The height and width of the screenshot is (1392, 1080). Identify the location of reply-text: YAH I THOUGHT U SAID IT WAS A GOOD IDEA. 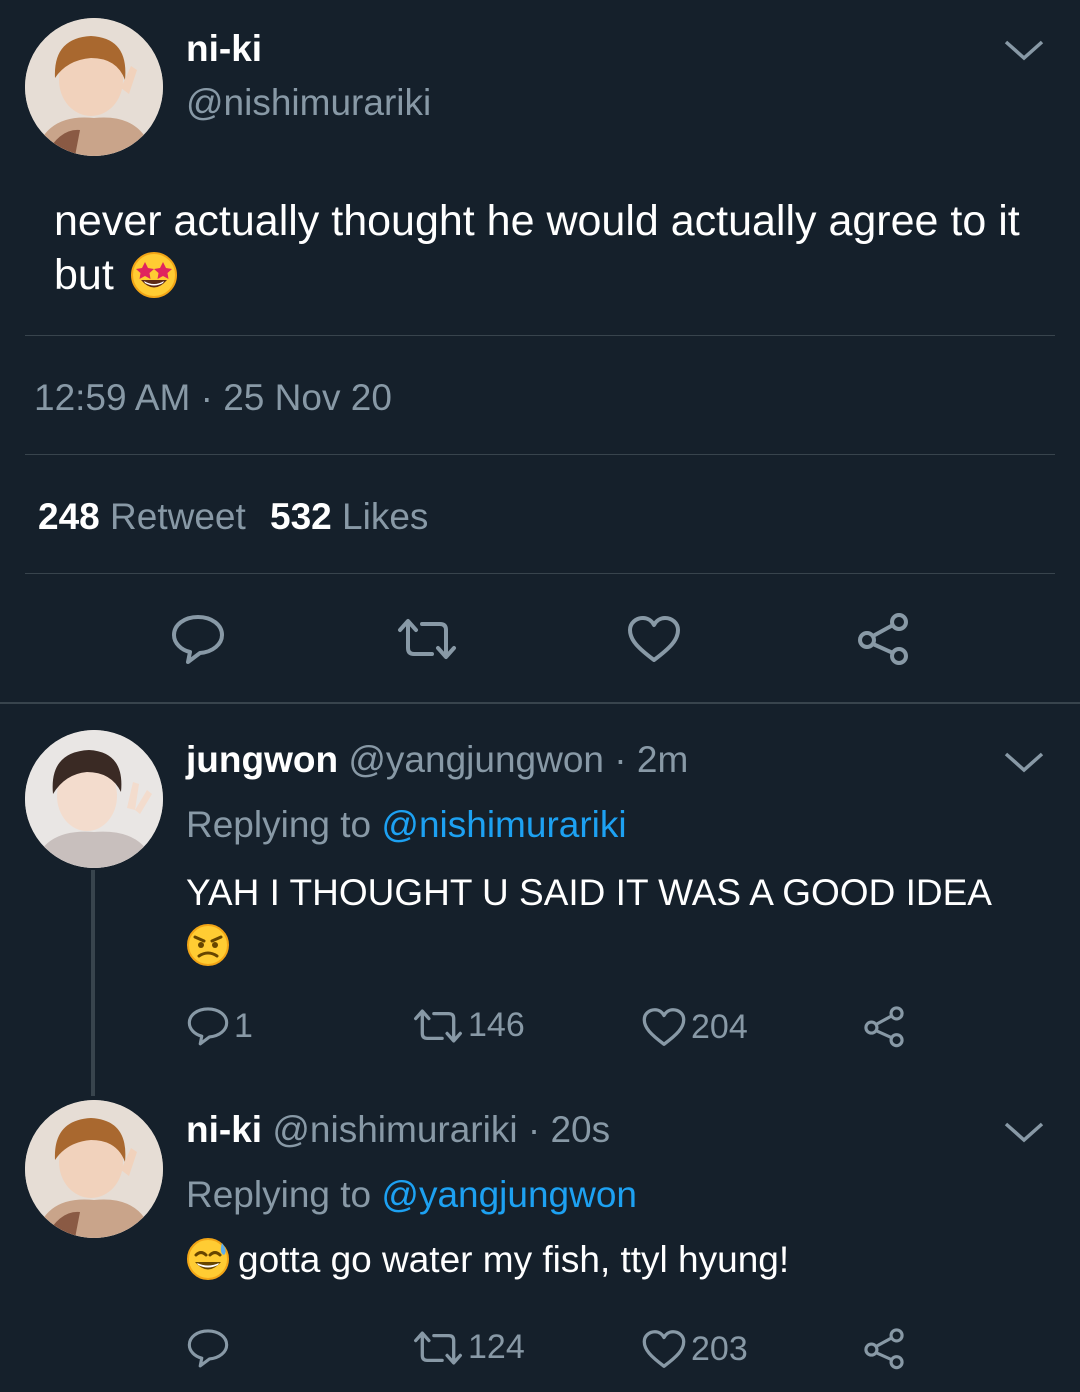
(611, 918).